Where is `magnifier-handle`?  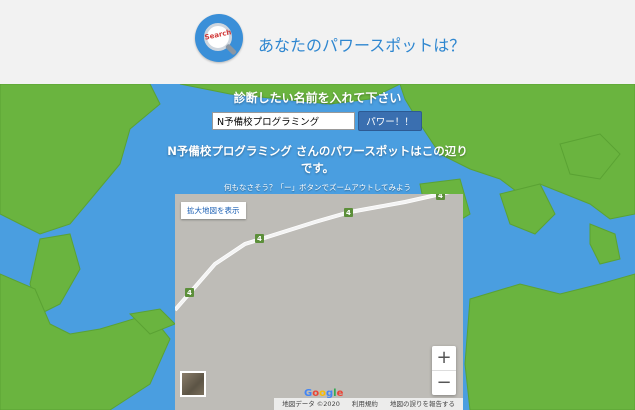
magnifier-handle is located at coordinates (231, 49).